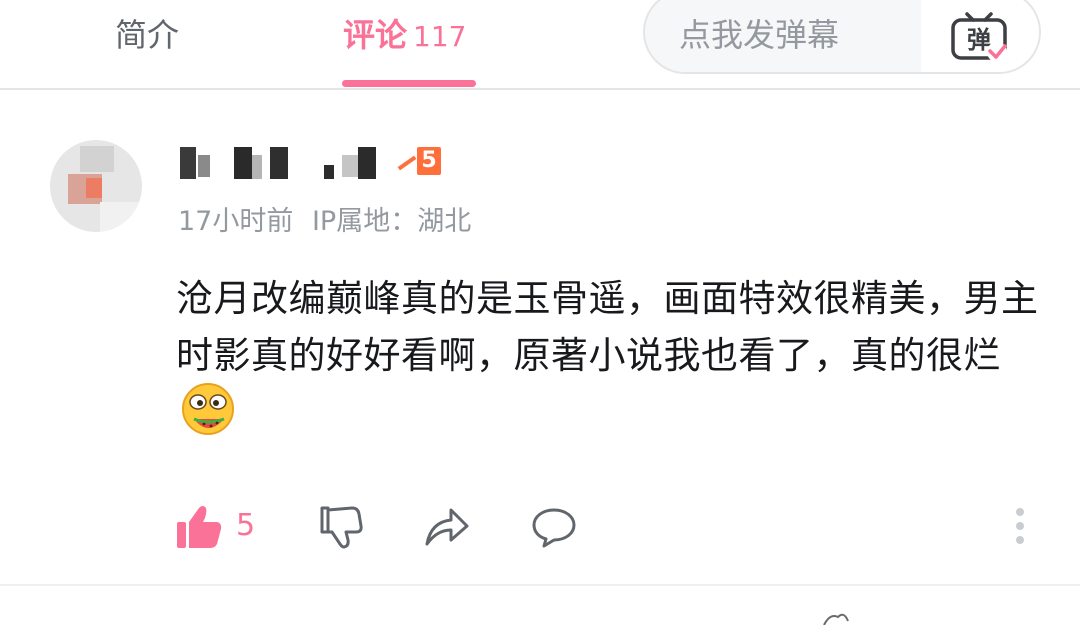 The width and height of the screenshot is (1080, 629). Describe the element at coordinates (281, 162) in the screenshot. I see `username-pixelated` at that location.